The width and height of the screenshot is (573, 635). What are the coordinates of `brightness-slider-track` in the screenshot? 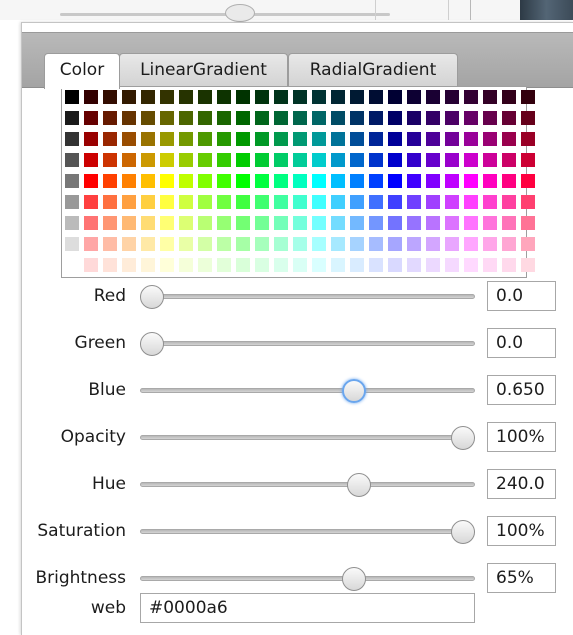 It's located at (307, 578).